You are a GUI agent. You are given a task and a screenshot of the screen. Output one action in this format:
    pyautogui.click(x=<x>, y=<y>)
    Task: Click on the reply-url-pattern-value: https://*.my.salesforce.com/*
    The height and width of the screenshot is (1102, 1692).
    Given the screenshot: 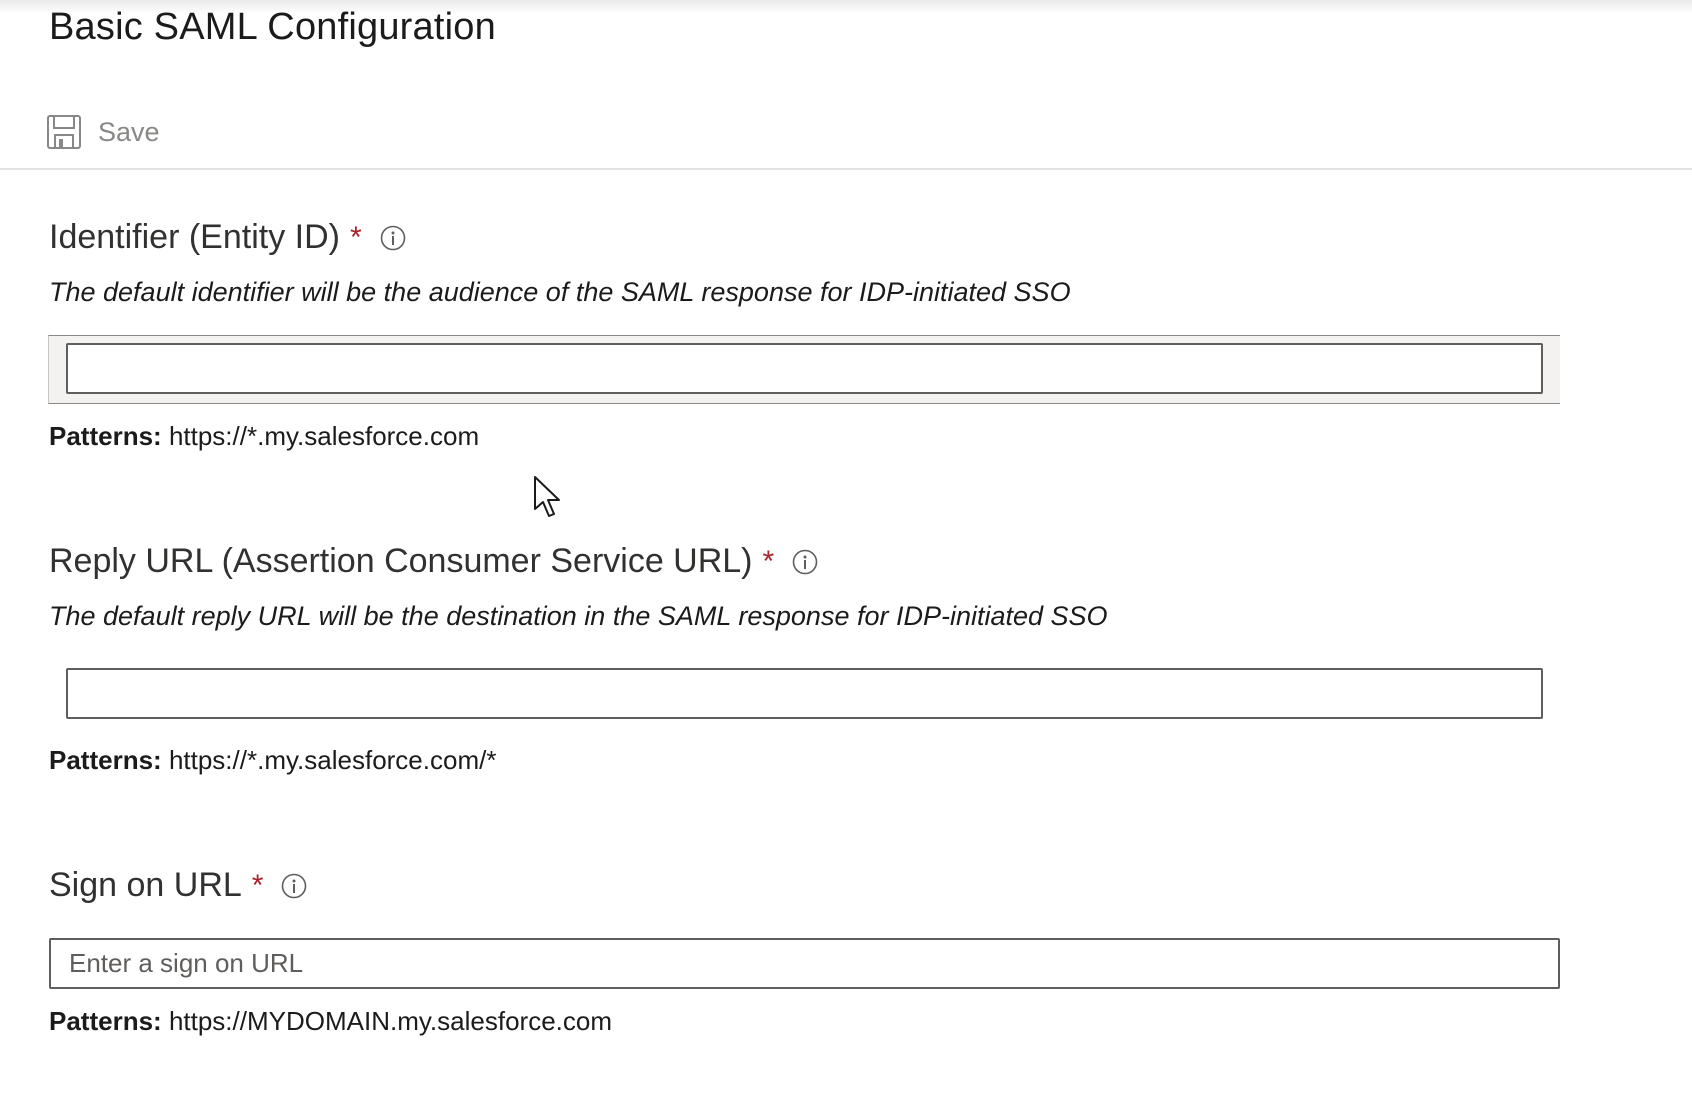 What is the action you would take?
    pyautogui.click(x=332, y=760)
    